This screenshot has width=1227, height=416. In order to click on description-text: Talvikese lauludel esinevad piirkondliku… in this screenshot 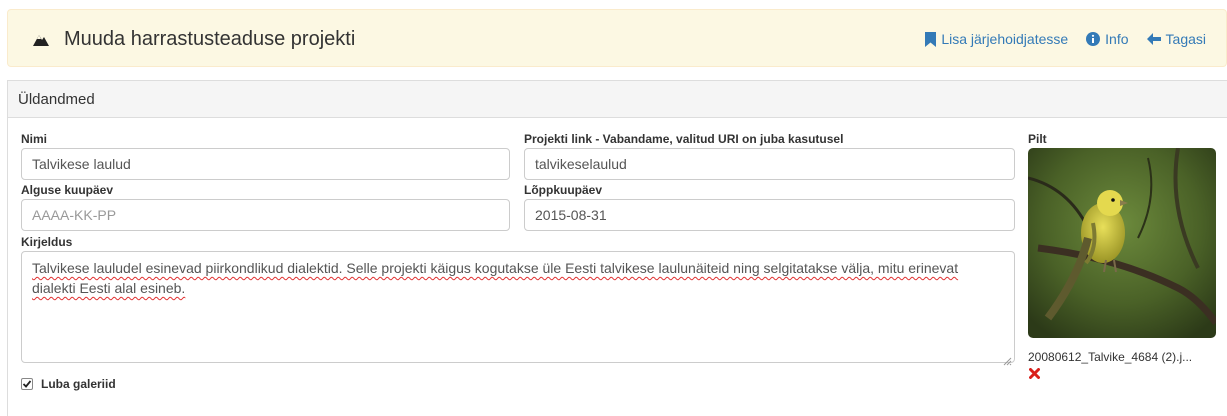, I will do `click(495, 278)`.